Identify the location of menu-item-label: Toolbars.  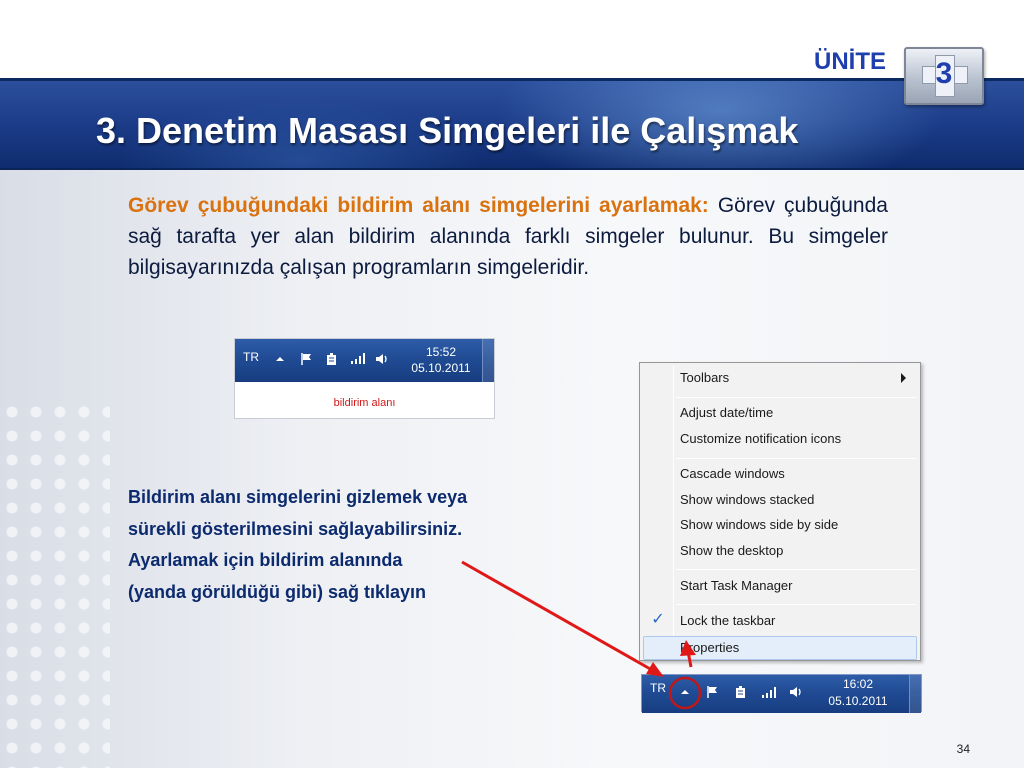
(705, 377).